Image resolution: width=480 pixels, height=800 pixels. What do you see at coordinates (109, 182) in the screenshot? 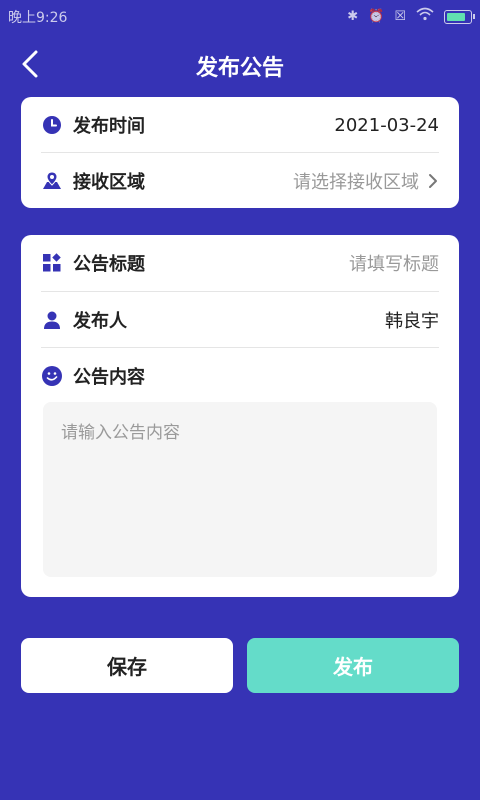
I see `region-label: 接收区域` at bounding box center [109, 182].